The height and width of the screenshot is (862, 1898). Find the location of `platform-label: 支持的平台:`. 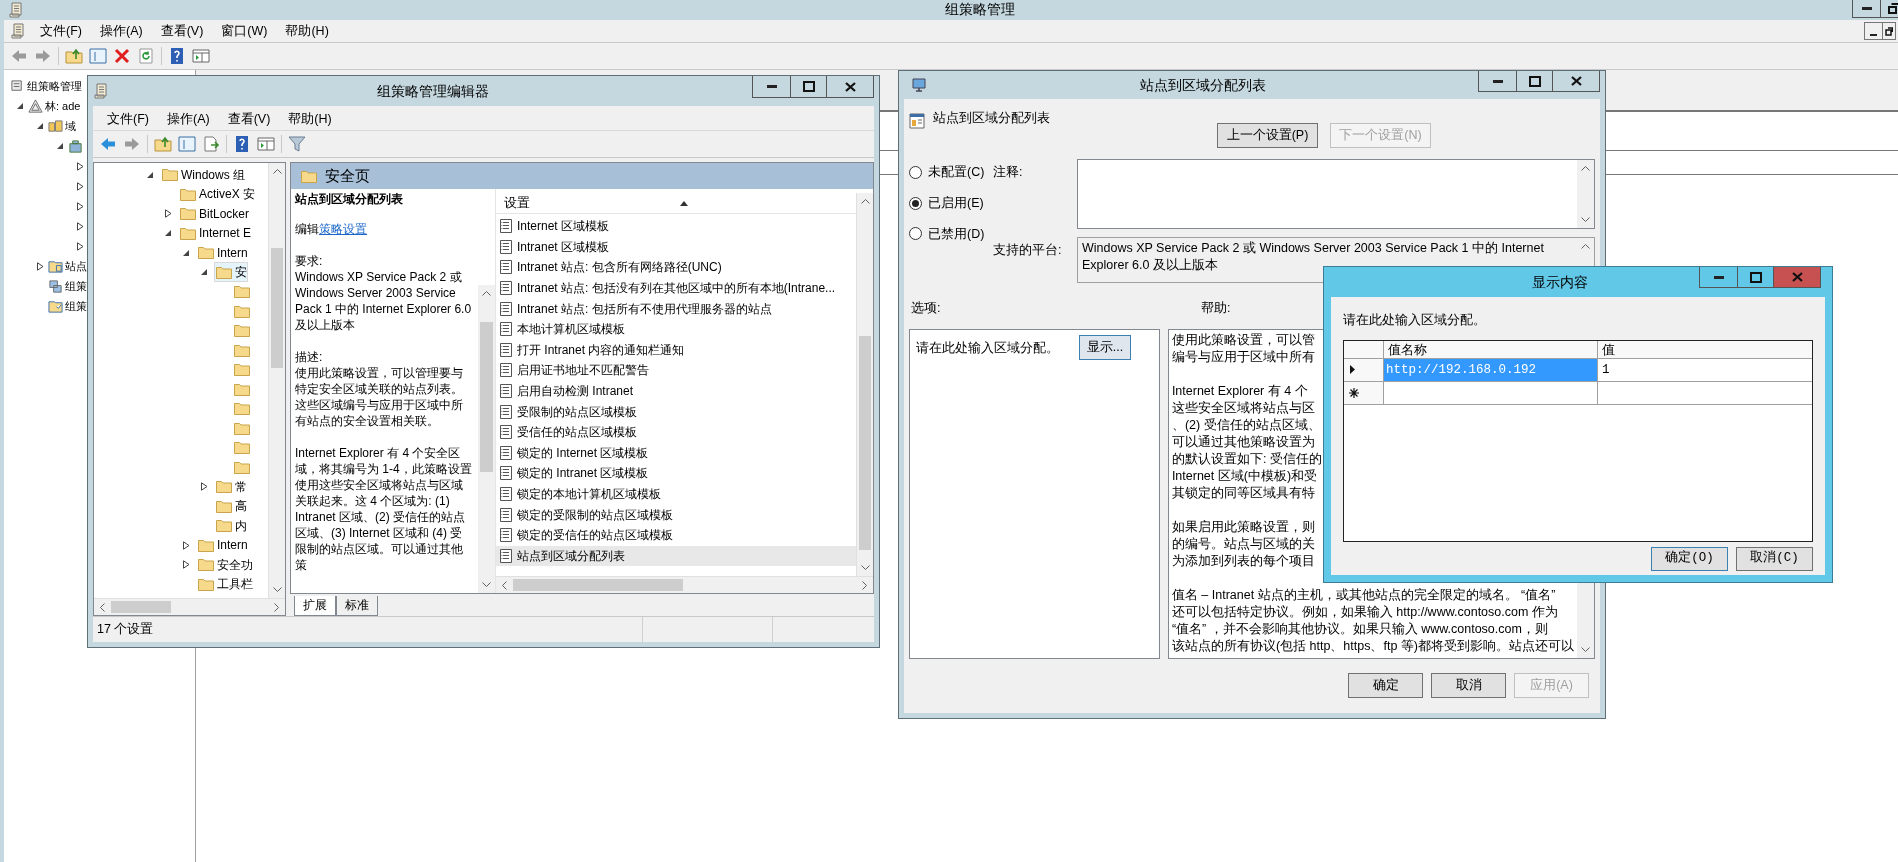

platform-label: 支持的平台: is located at coordinates (1027, 250).